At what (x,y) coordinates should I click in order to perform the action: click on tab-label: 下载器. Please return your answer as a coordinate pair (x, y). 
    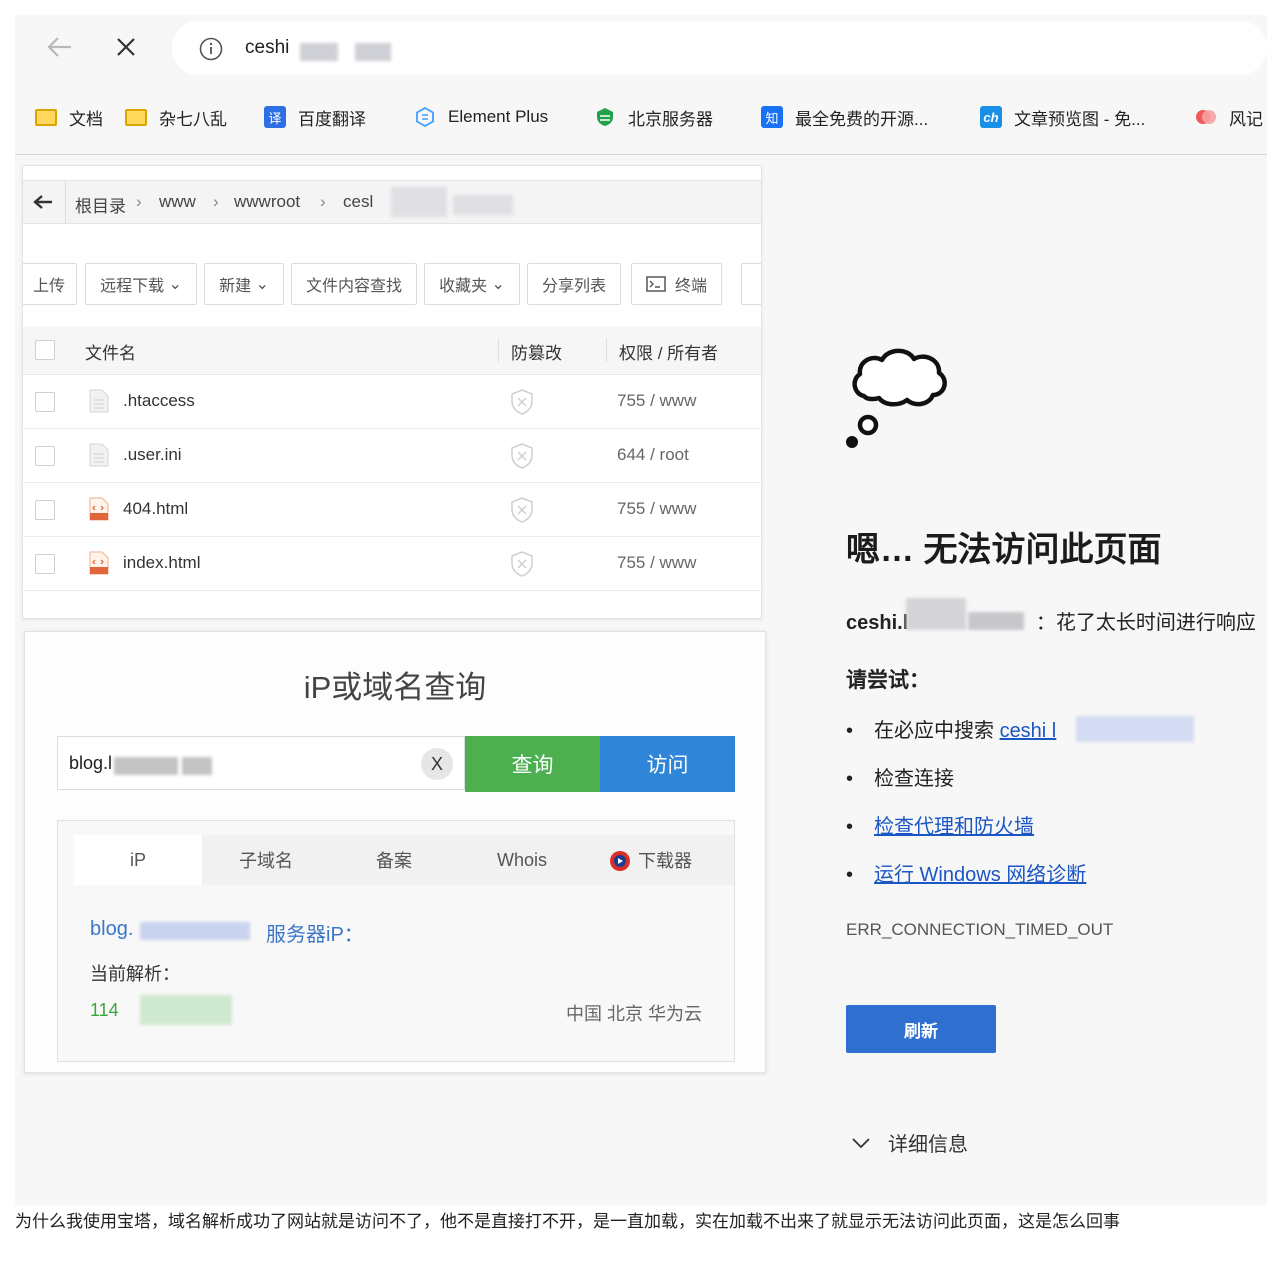
    Looking at the image, I should click on (665, 861).